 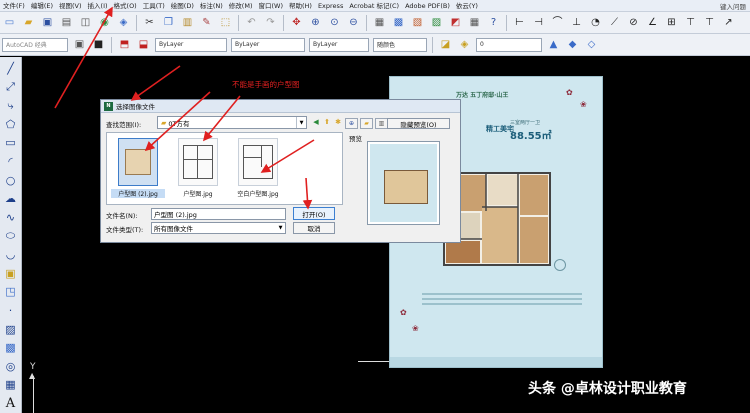 I want to click on dim-diameter-icon: ⊘, so click(x=634, y=23).